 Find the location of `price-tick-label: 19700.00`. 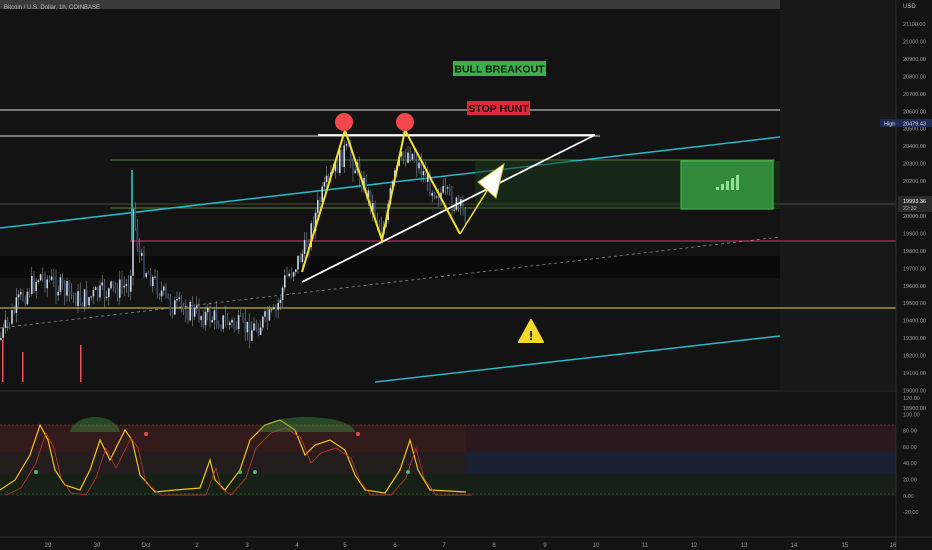

price-tick-label: 19700.00 is located at coordinates (914, 269).